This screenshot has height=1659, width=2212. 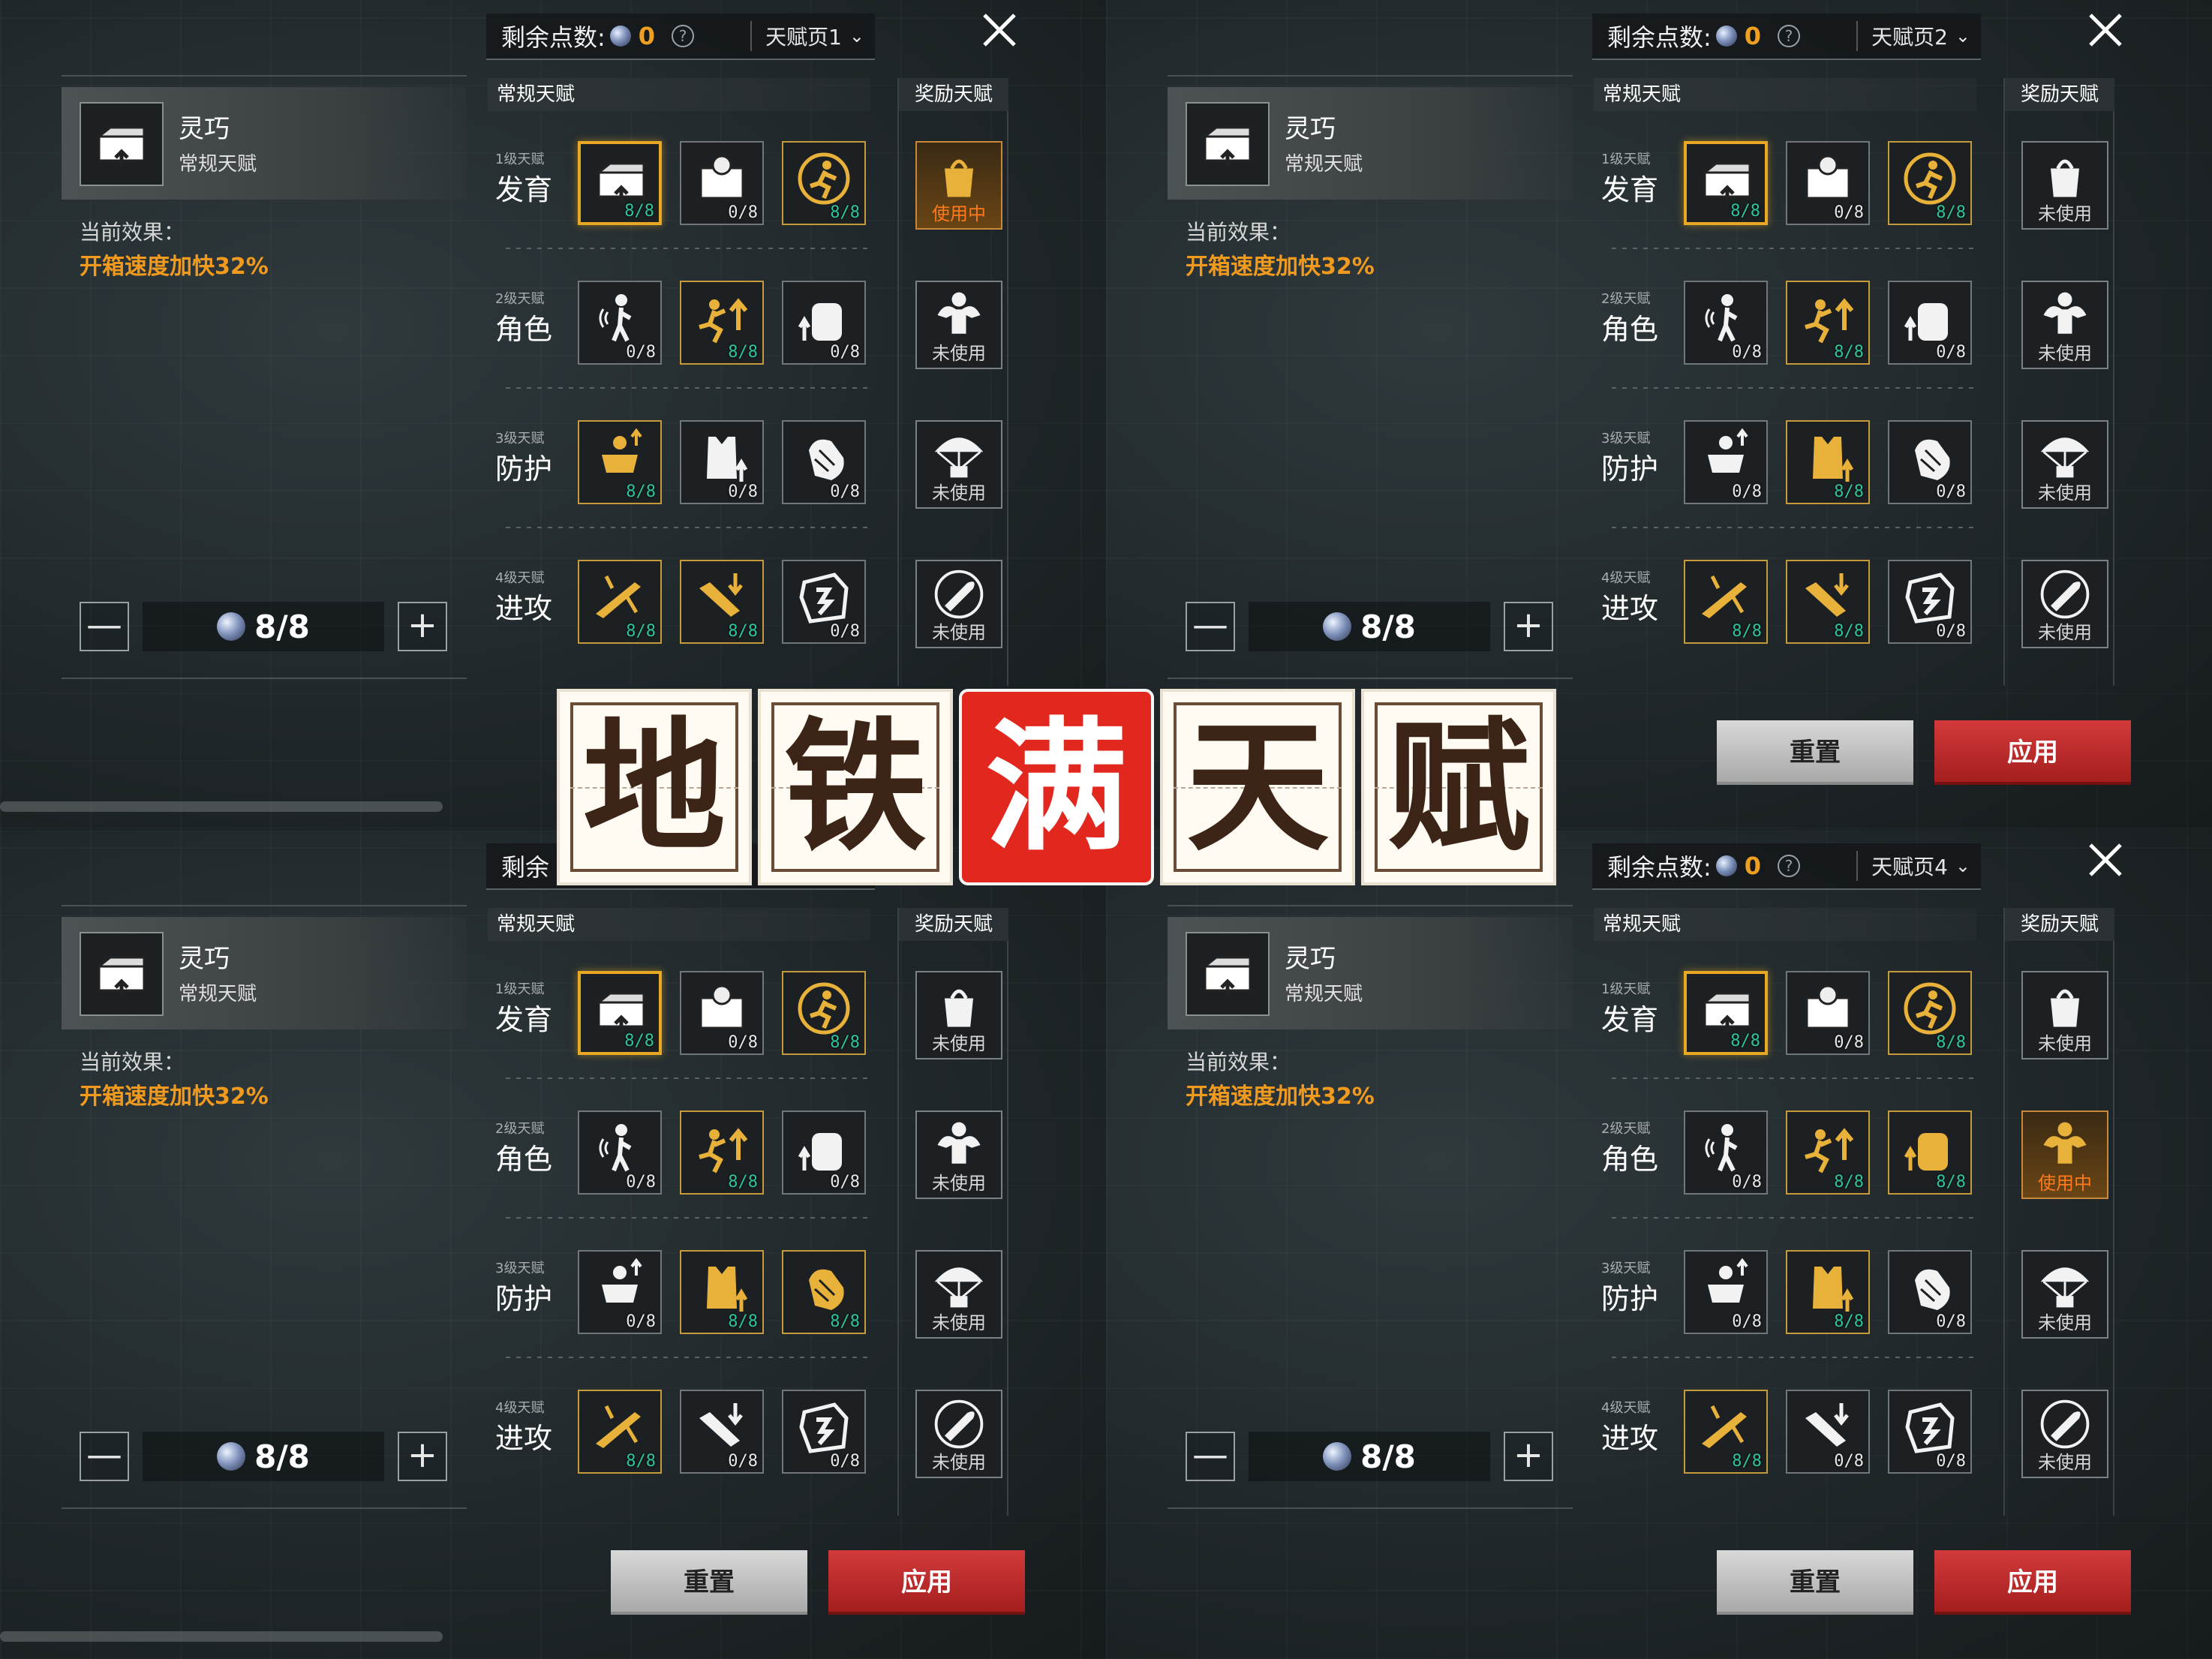 I want to click on talent-page-dropdown: 天赋页1 ⌄, so click(x=807, y=36).